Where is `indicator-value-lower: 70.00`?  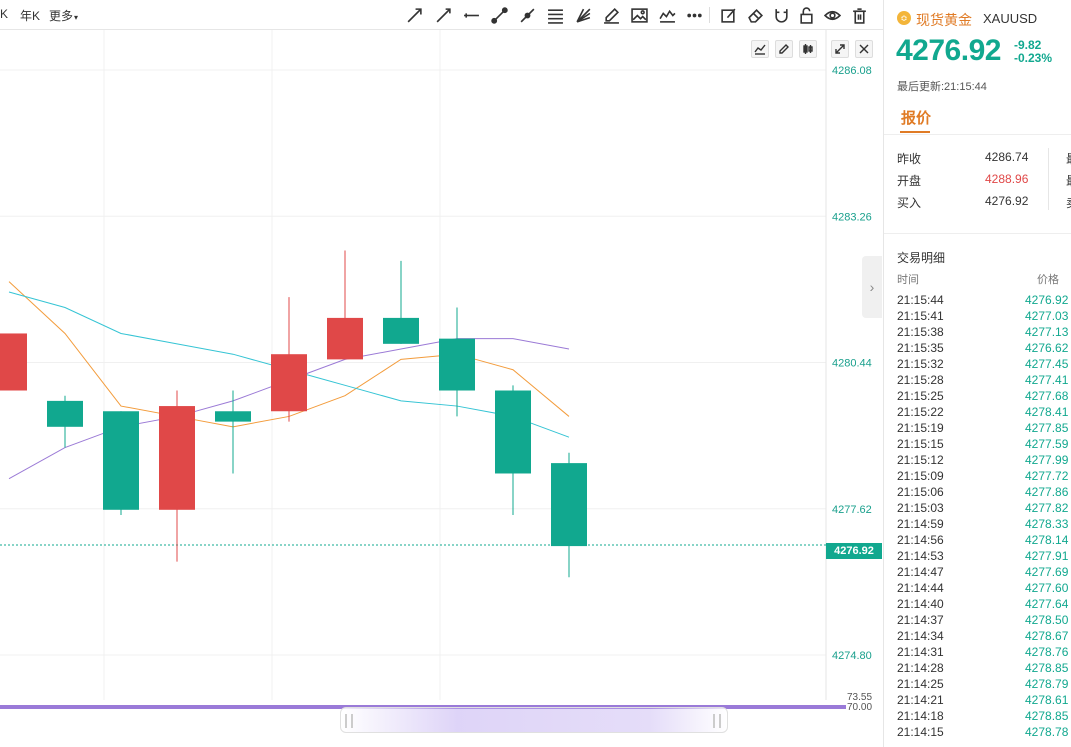
indicator-value-lower: 70.00 is located at coordinates (860, 707).